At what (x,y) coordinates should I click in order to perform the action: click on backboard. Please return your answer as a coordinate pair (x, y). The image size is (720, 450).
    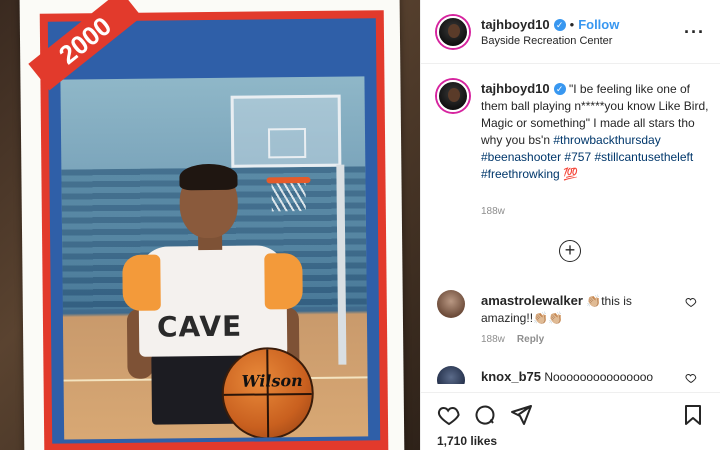
    Looking at the image, I should click on (286, 131).